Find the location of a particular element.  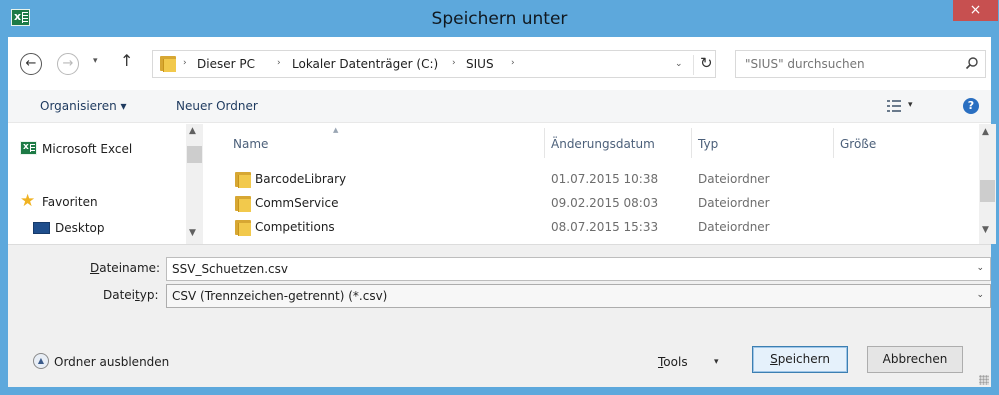

organize-button: Organisieren ▾ is located at coordinates (83, 106).